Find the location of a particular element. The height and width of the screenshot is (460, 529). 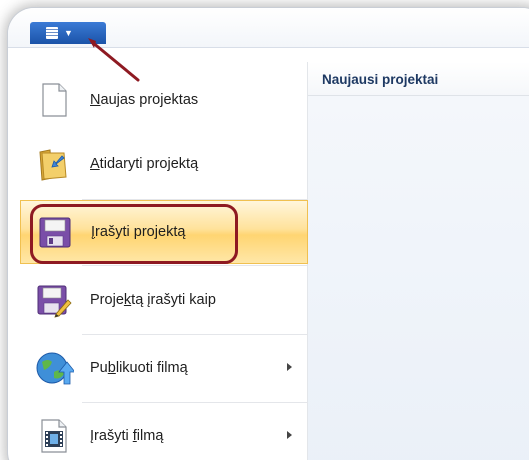

menu-item-open-project: Atidaryti projektą is located at coordinates (164, 164).